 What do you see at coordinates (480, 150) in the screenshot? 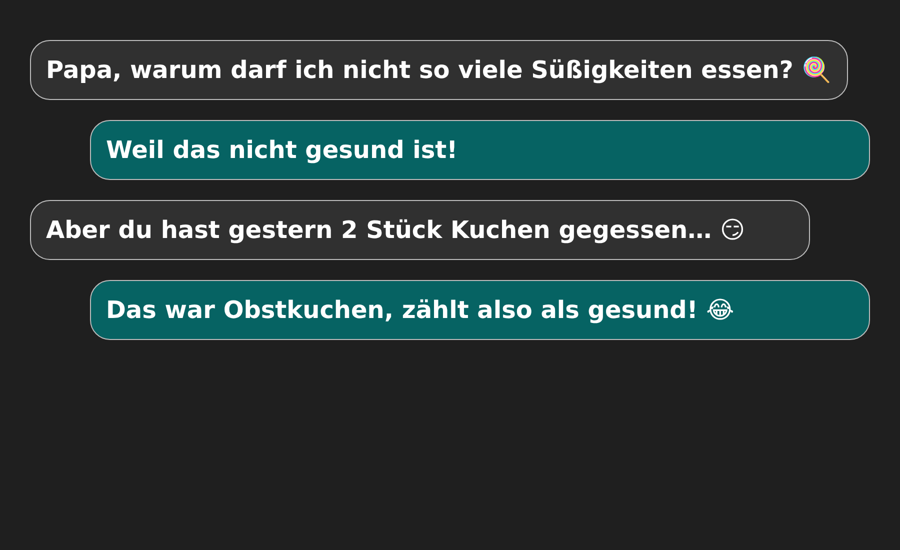
I see `message-bubble: Weil das nicht gesund ist!` at bounding box center [480, 150].